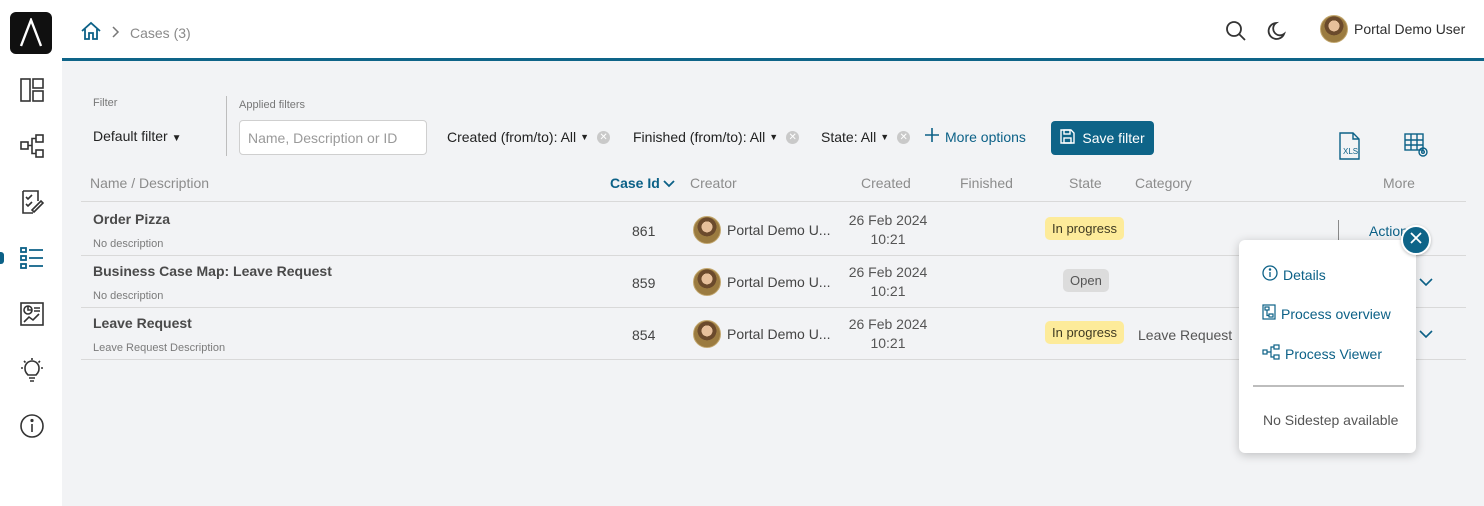 This screenshot has height=506, width=1484. Describe the element at coordinates (1236, 31) in the screenshot. I see `search-icon` at that location.